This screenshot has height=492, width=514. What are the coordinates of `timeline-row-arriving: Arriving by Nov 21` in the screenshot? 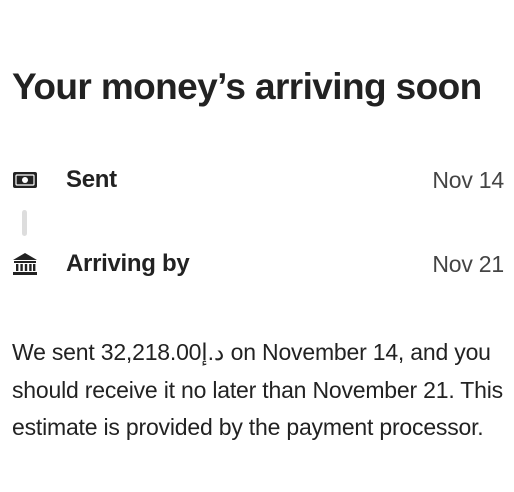 It's located at (258, 264).